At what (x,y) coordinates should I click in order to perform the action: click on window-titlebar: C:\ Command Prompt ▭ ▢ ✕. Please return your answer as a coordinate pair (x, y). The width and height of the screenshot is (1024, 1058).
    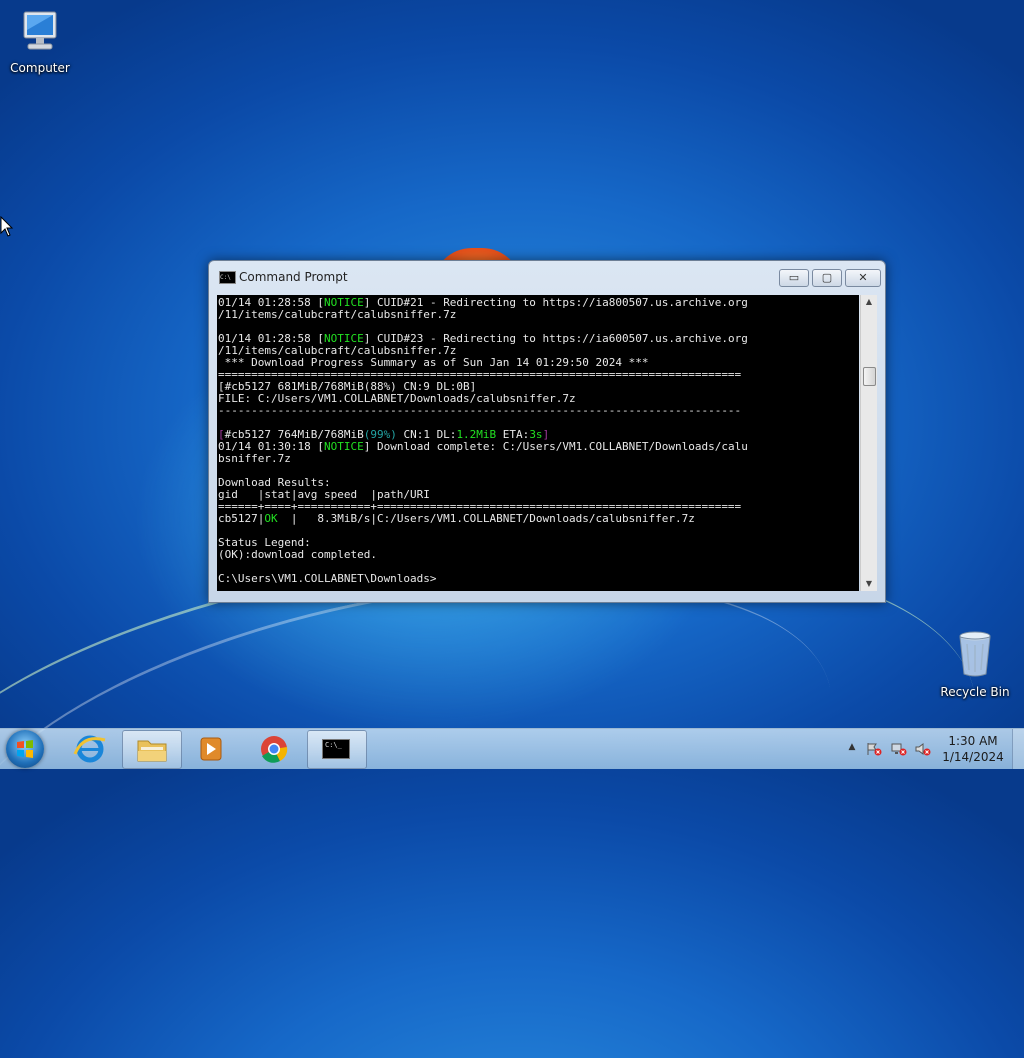
    Looking at the image, I should click on (547, 276).